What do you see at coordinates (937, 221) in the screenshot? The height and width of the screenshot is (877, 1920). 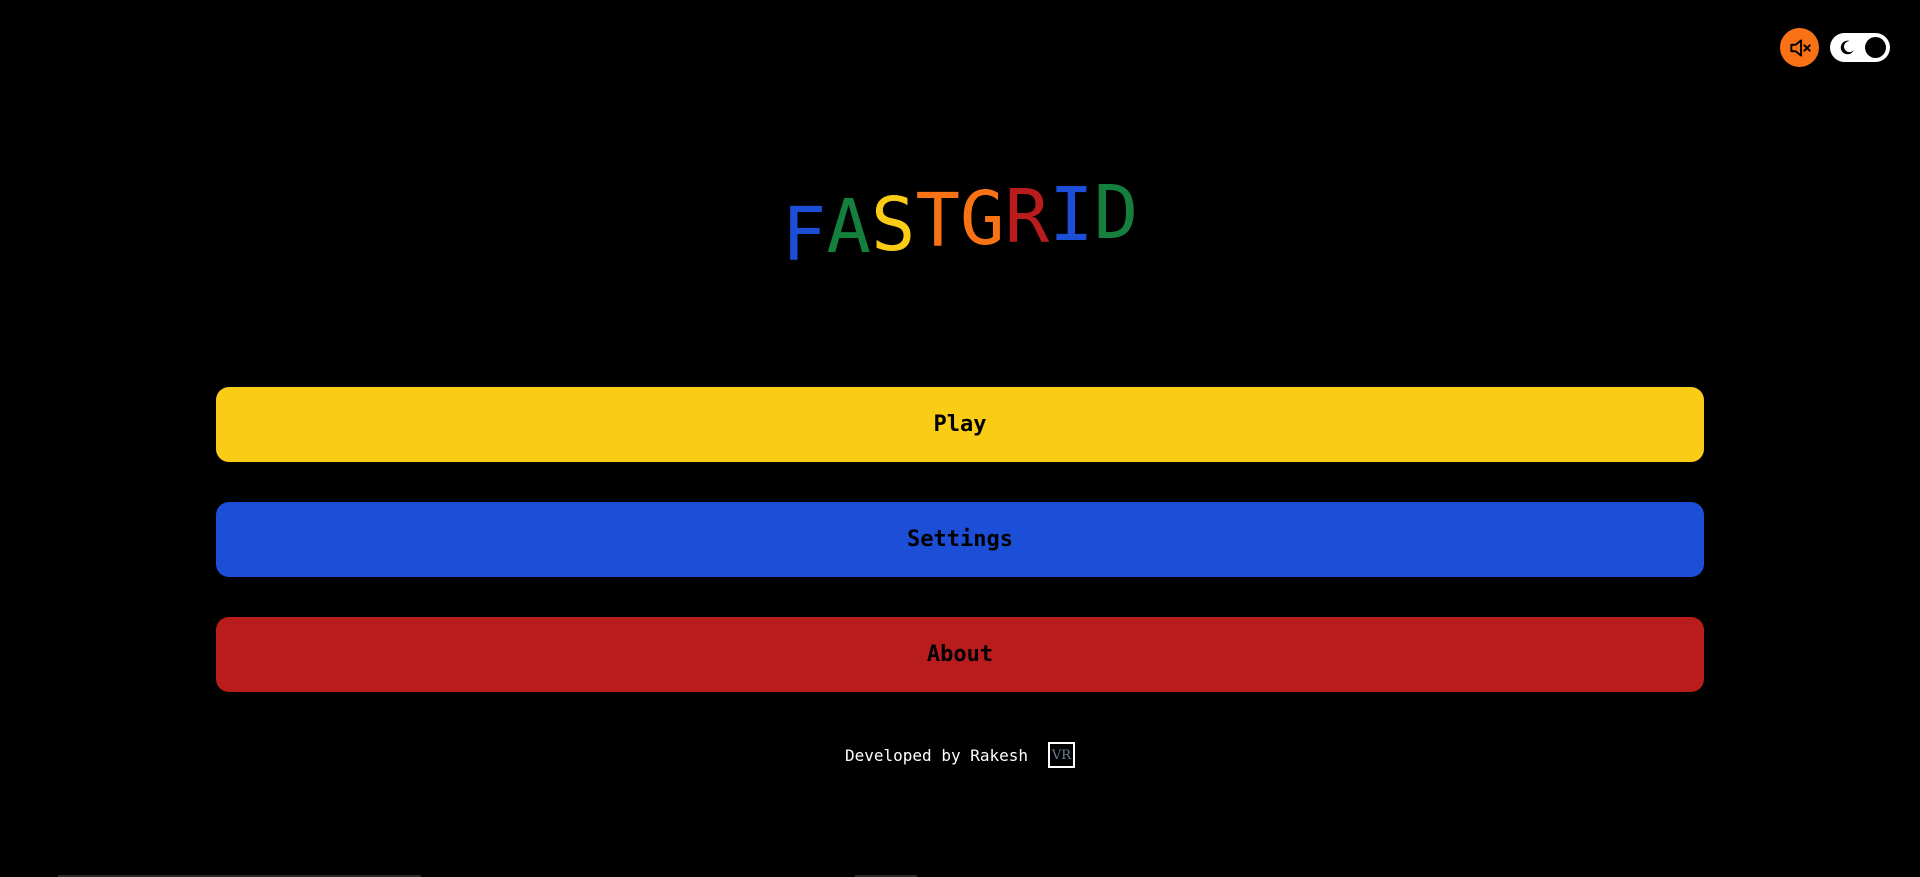 I see `title-letter: T` at bounding box center [937, 221].